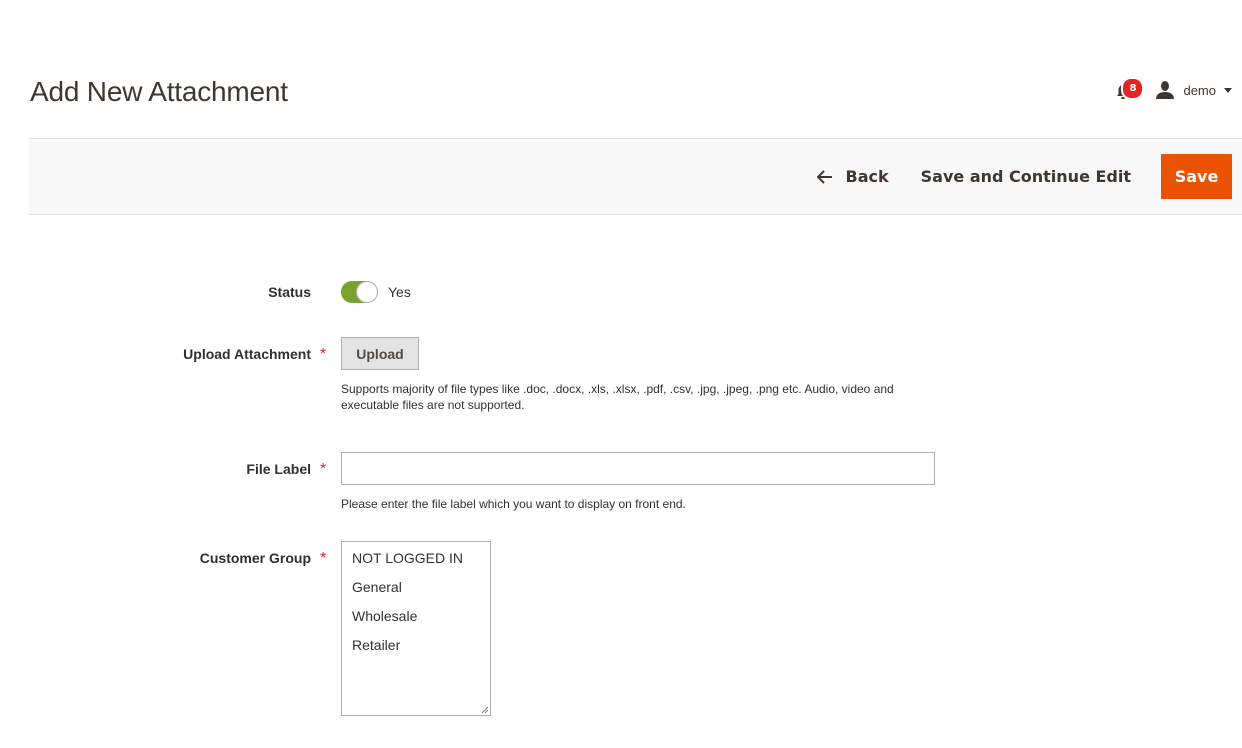 The image size is (1242, 748). What do you see at coordinates (416, 616) in the screenshot?
I see `customer-group-option: Wholesale` at bounding box center [416, 616].